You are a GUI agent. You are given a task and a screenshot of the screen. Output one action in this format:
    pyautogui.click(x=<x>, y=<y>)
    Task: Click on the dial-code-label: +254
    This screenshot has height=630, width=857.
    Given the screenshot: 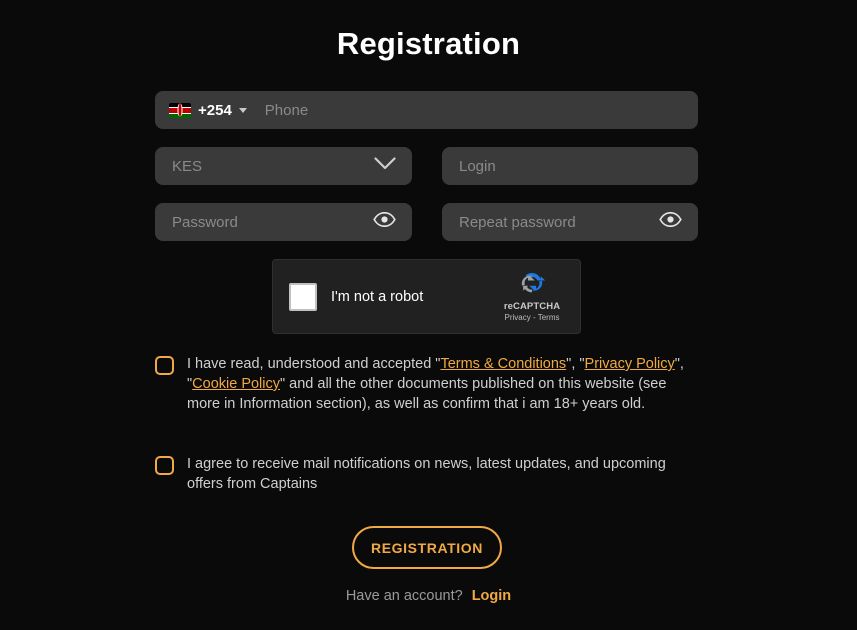 What is the action you would take?
    pyautogui.click(x=215, y=110)
    